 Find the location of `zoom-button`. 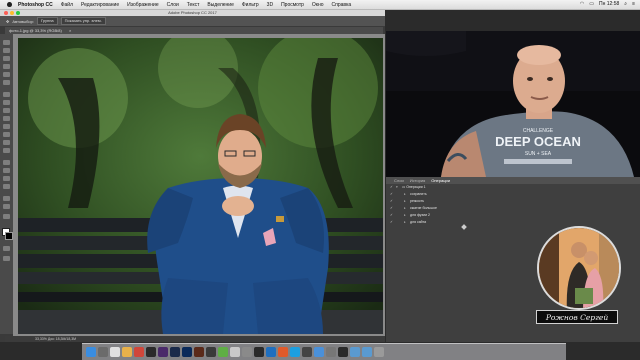

zoom-button is located at coordinates (18, 13).